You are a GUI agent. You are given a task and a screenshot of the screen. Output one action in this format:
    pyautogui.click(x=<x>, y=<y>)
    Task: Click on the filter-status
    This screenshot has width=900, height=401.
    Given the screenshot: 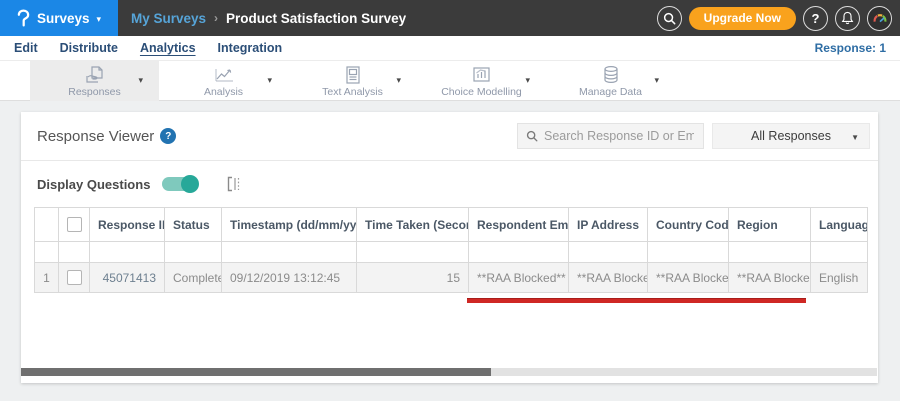 What is the action you would take?
    pyautogui.click(x=193, y=252)
    